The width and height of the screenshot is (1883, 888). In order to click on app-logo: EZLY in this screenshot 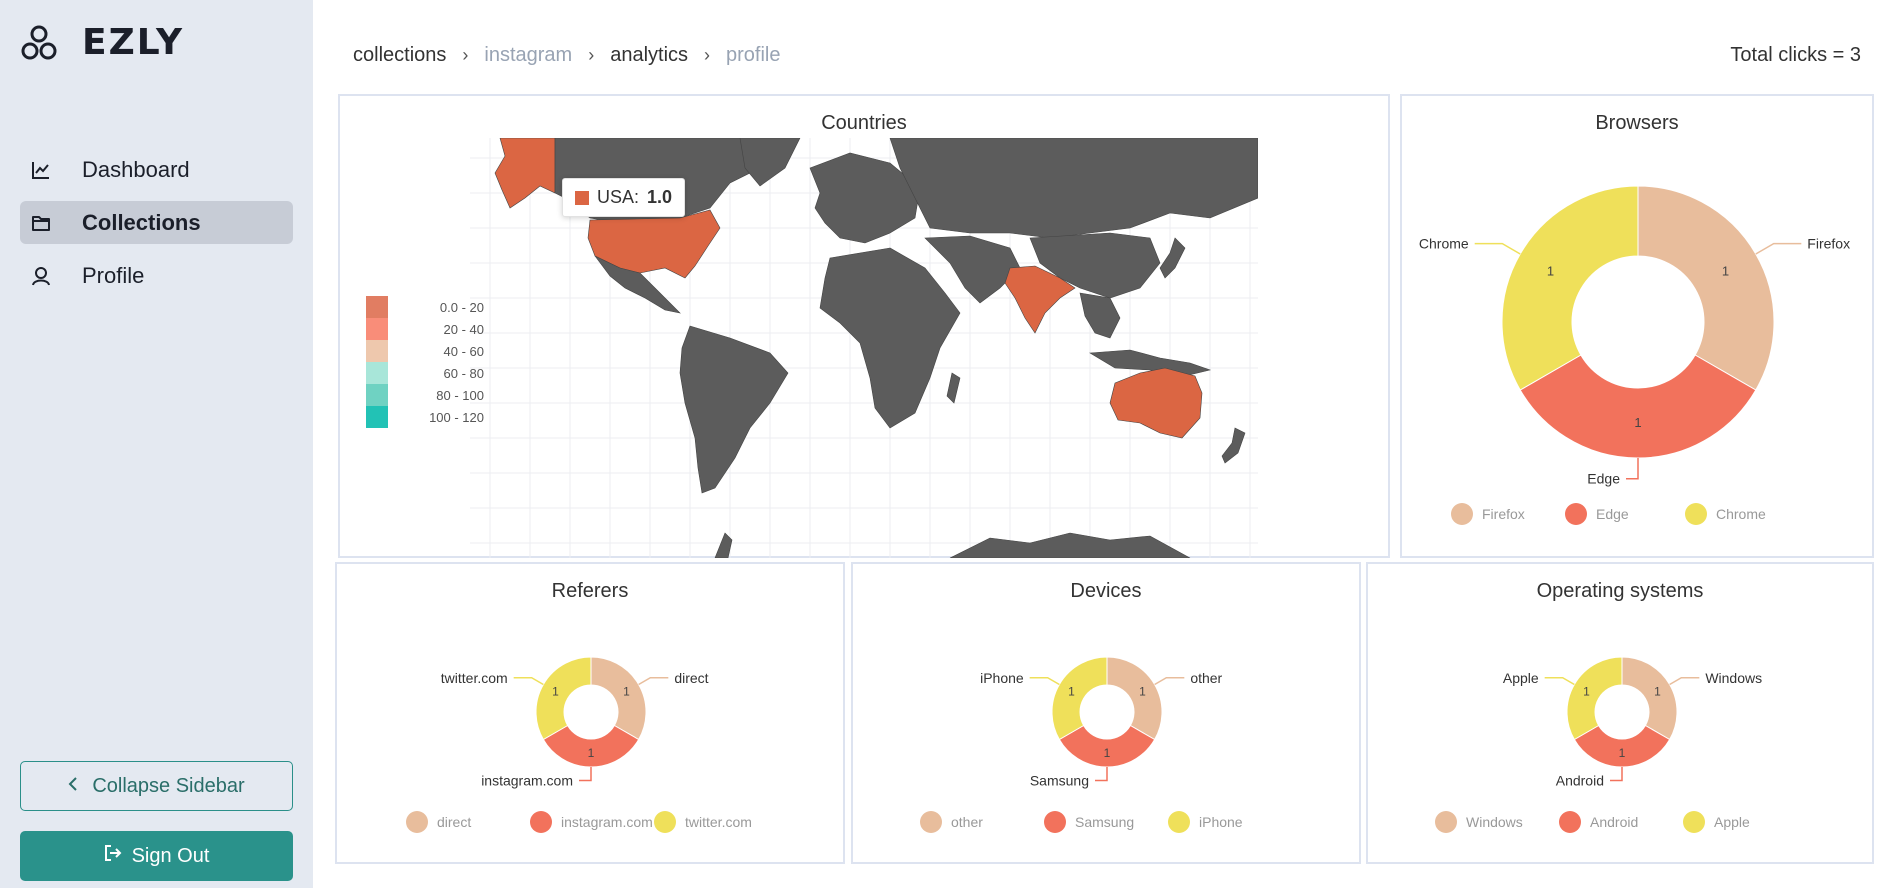, I will do `click(102, 42)`.